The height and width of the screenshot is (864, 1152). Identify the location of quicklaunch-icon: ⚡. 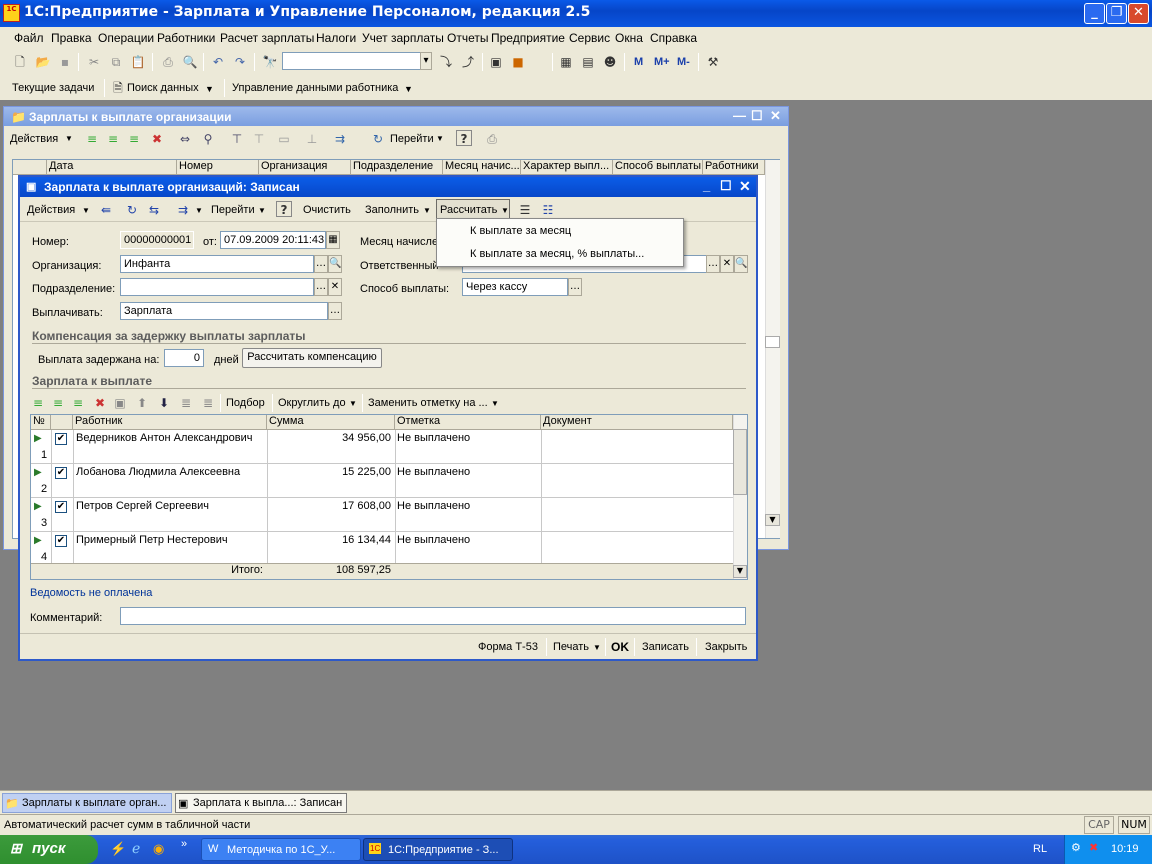
(118, 849).